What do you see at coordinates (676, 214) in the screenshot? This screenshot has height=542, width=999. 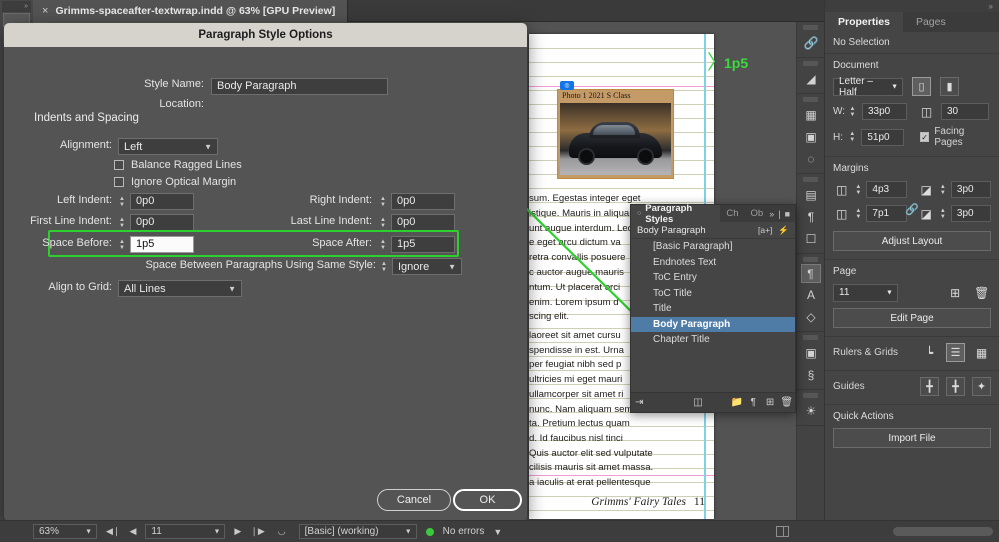 I see `tab-paragraph-styles: ○ Paragraph Styles` at bounding box center [676, 214].